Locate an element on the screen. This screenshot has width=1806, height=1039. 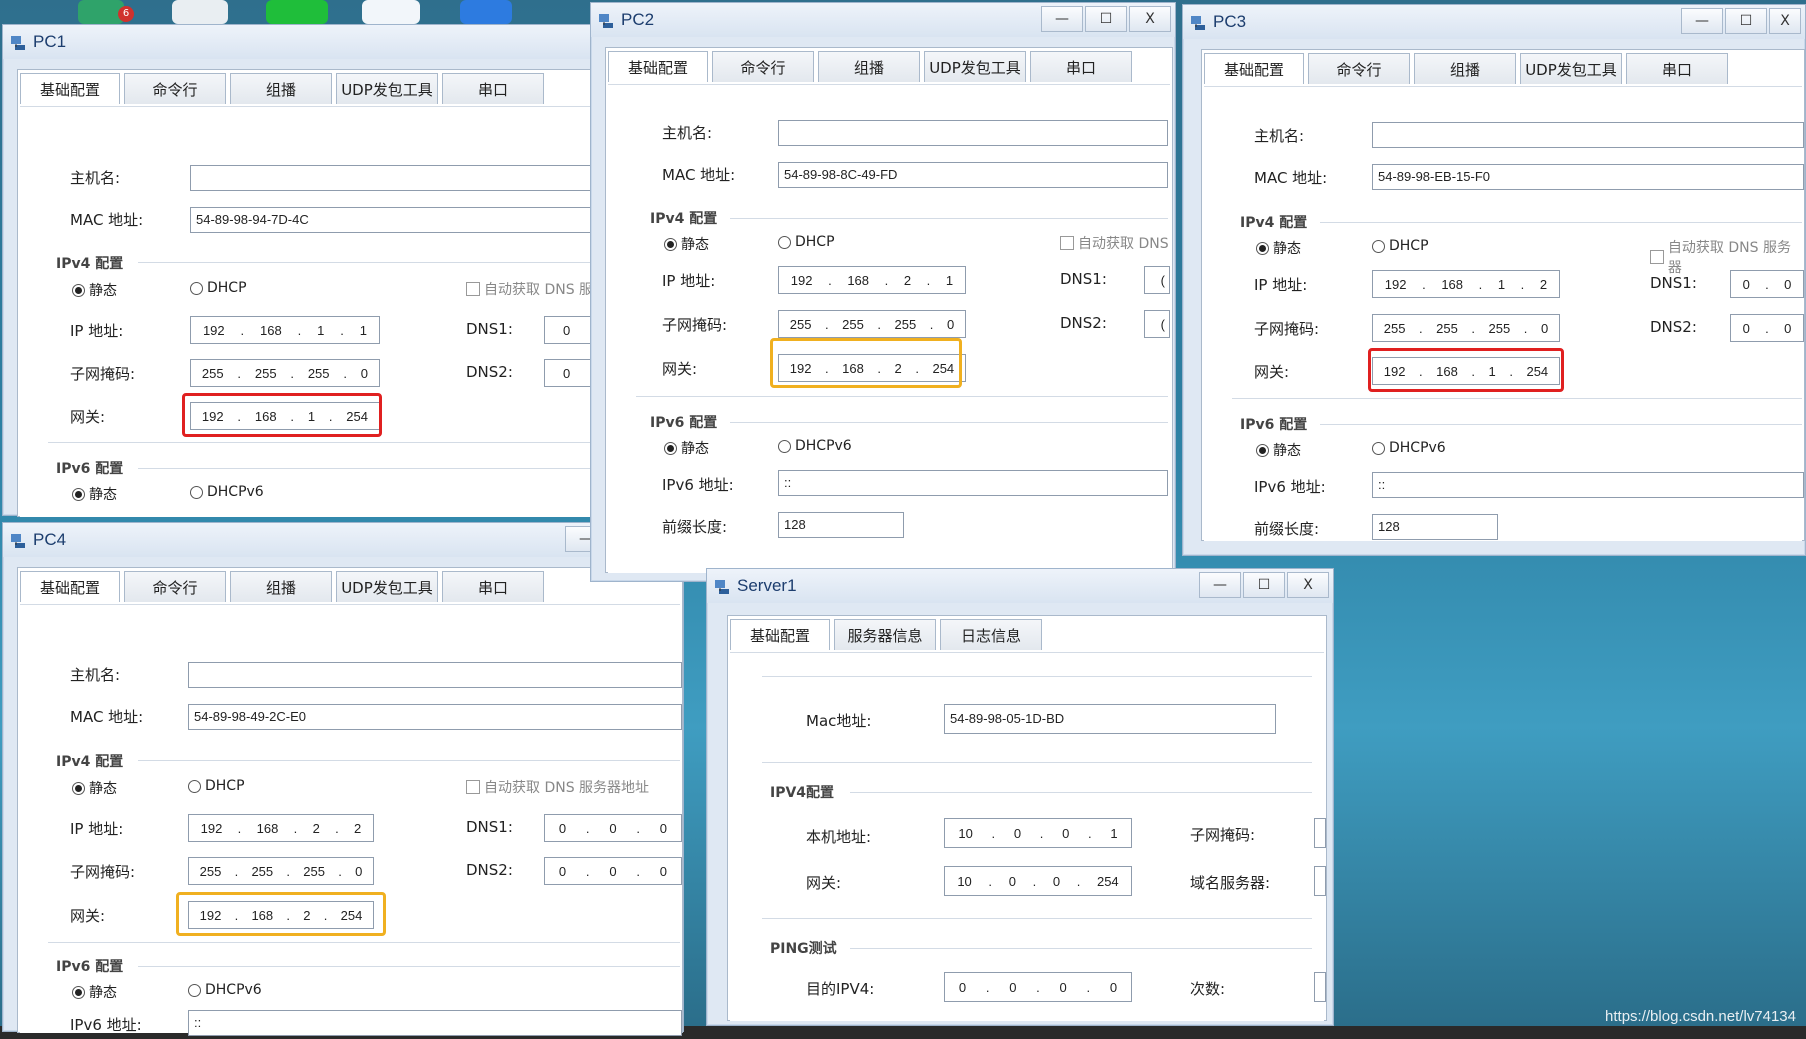
dns1-field: 0.0 is located at coordinates (1767, 284).